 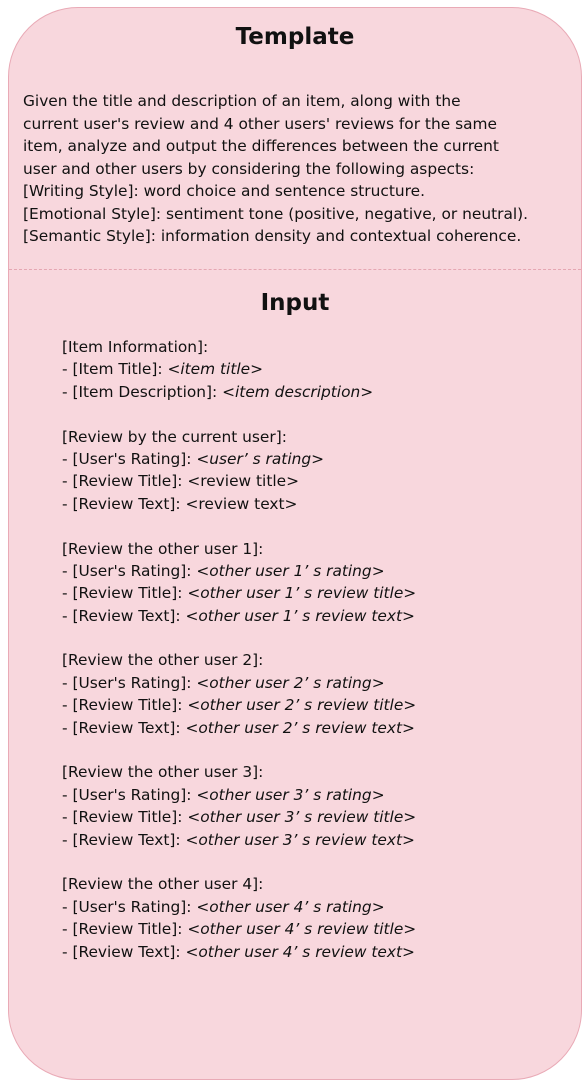 I want to click on other-user-header: [Review the other user 1]:, so click(x=163, y=548).